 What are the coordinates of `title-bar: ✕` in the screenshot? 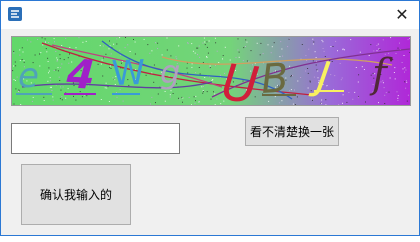 It's located at (210, 15).